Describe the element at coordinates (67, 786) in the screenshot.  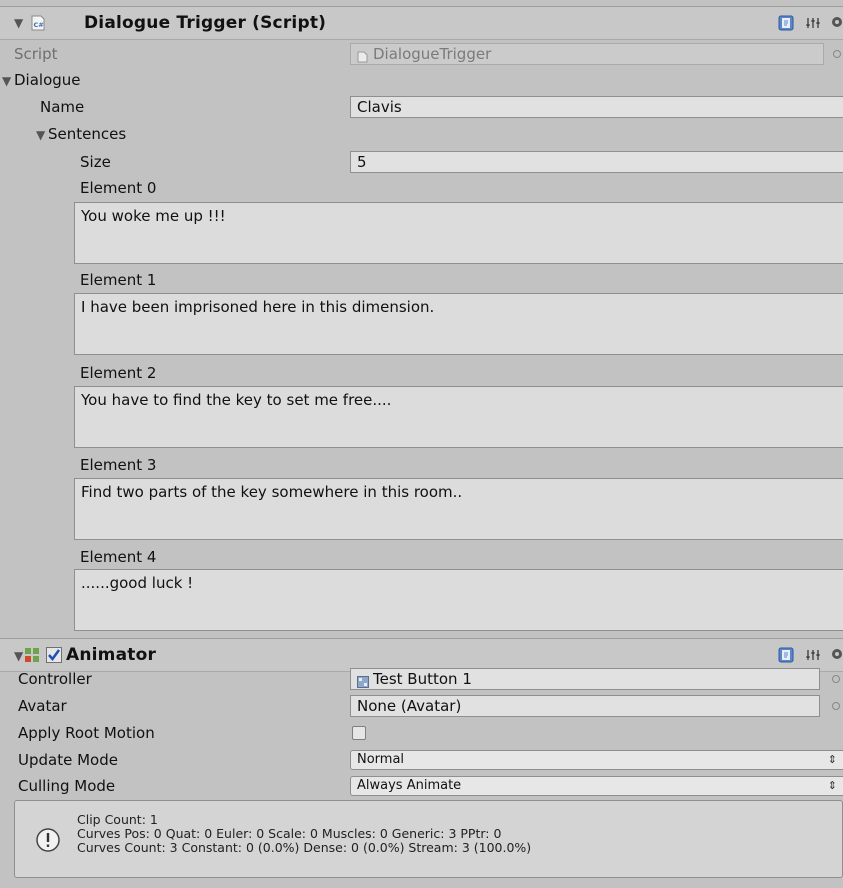
I see `culling-mode-label: Culling Mode` at that location.